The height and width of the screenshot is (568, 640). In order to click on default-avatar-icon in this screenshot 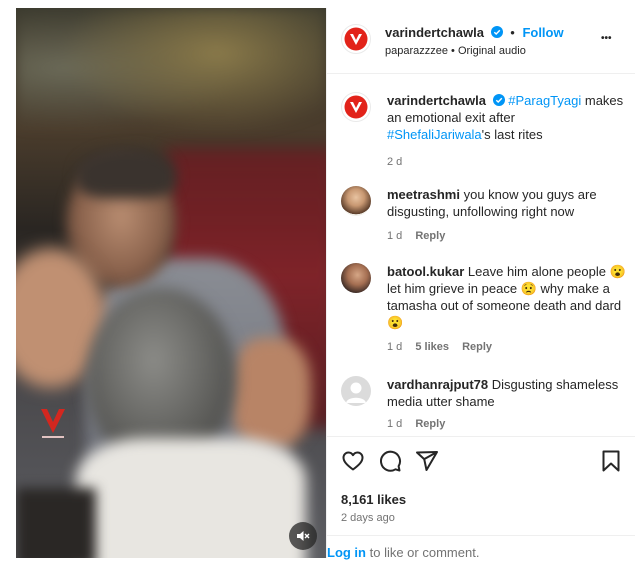, I will do `click(356, 392)`.